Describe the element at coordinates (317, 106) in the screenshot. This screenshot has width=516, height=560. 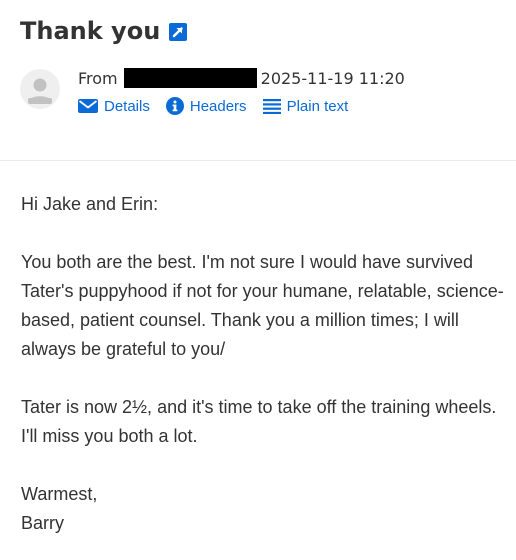
I see `plain-text-label: Plain text` at that location.